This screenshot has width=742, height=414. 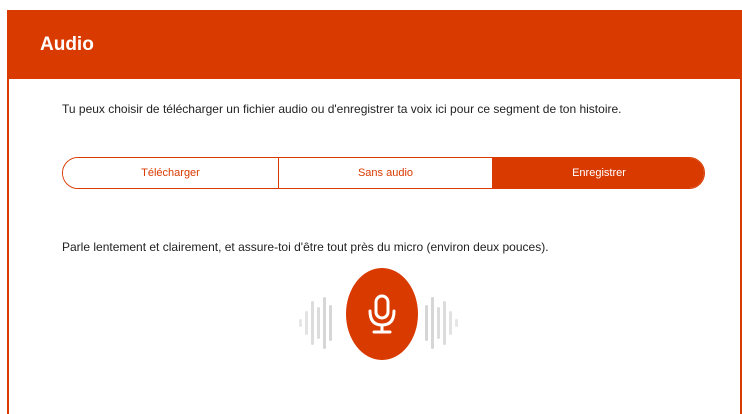 What do you see at coordinates (315, 323) in the screenshot?
I see `sound-wave-left-icon` at bounding box center [315, 323].